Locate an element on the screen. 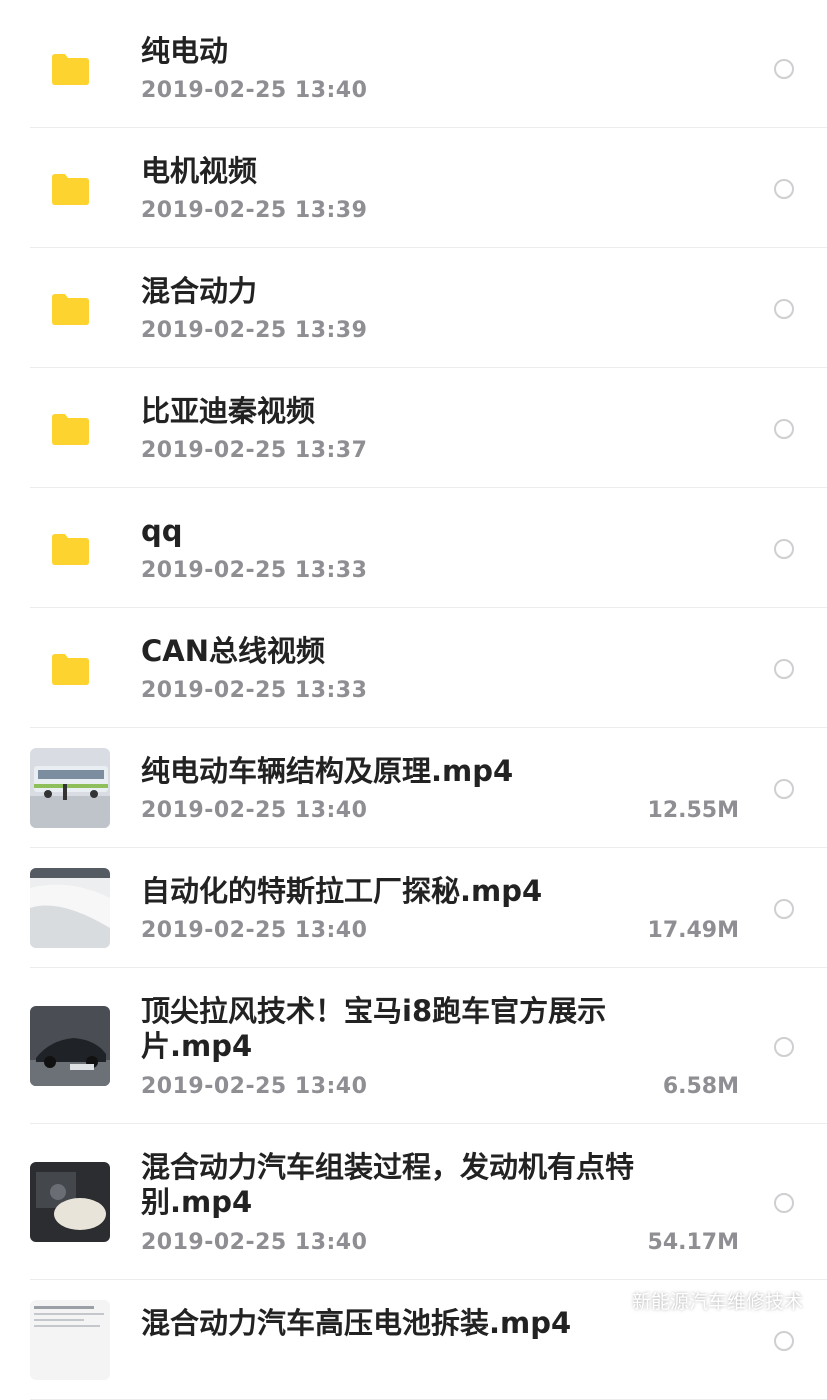 The width and height of the screenshot is (827, 1400). folder-name: CAN总线视频 is located at coordinates (233, 651).